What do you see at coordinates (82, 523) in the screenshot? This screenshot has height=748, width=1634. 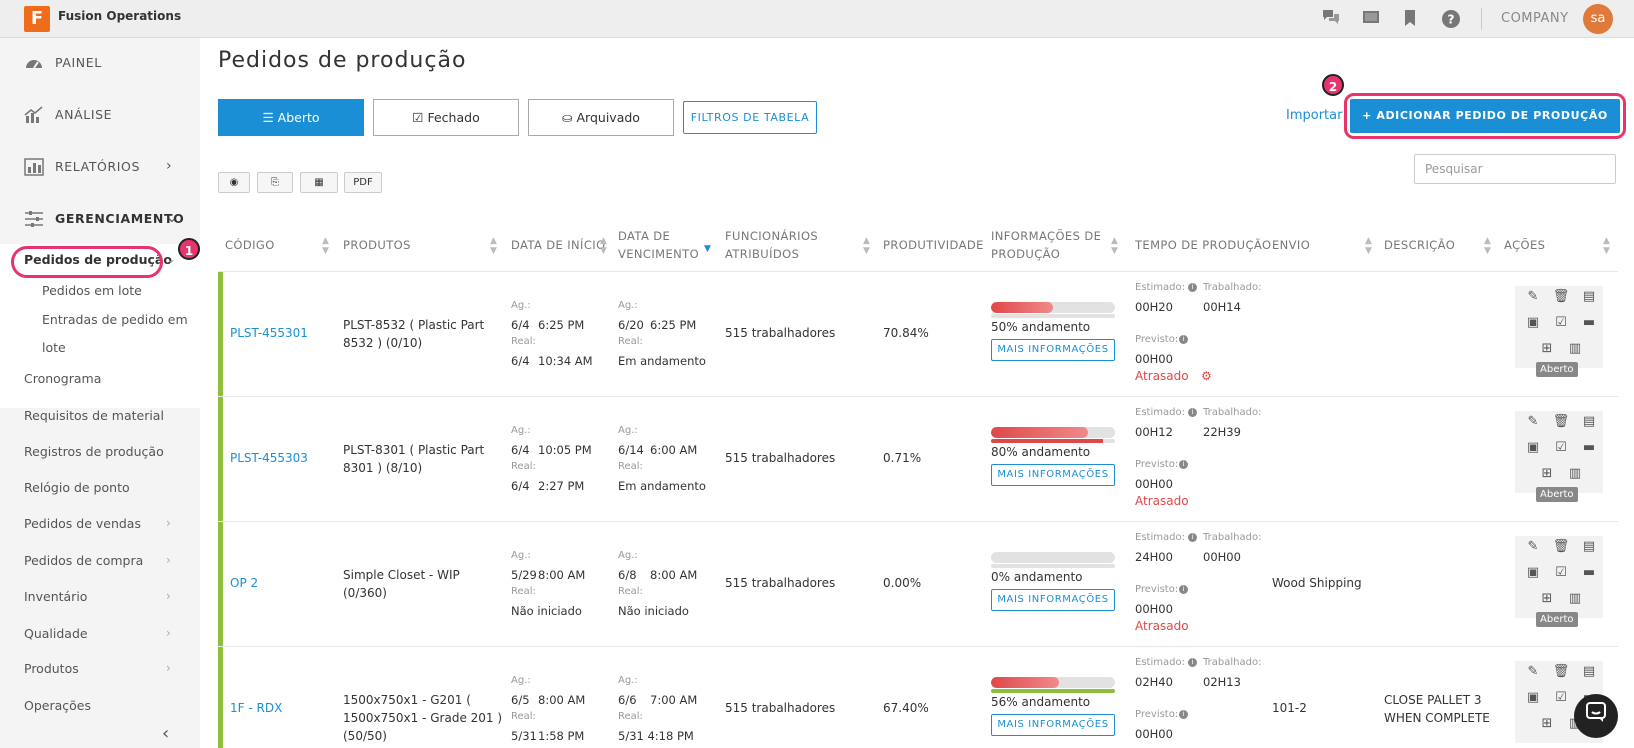 I see `sidebar-item-vendas: Pedidos de vendas` at bounding box center [82, 523].